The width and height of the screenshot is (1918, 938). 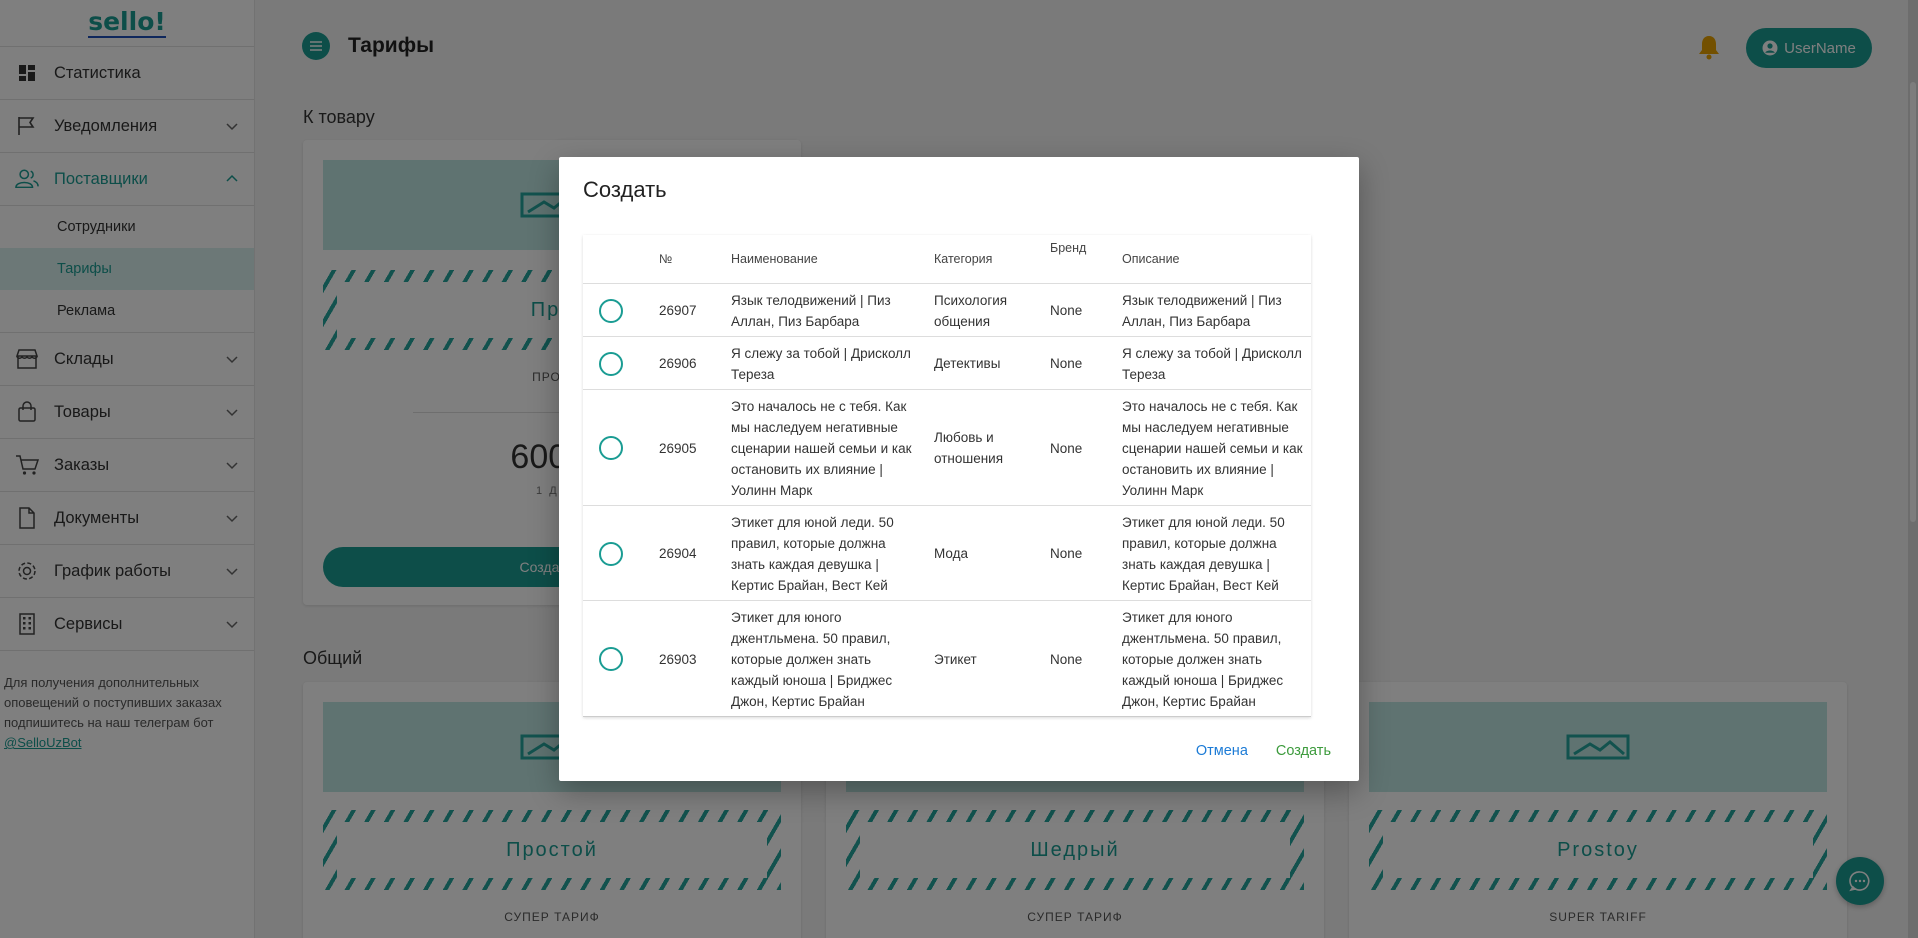 I want to click on page-scrollbar, so click(x=1913, y=469).